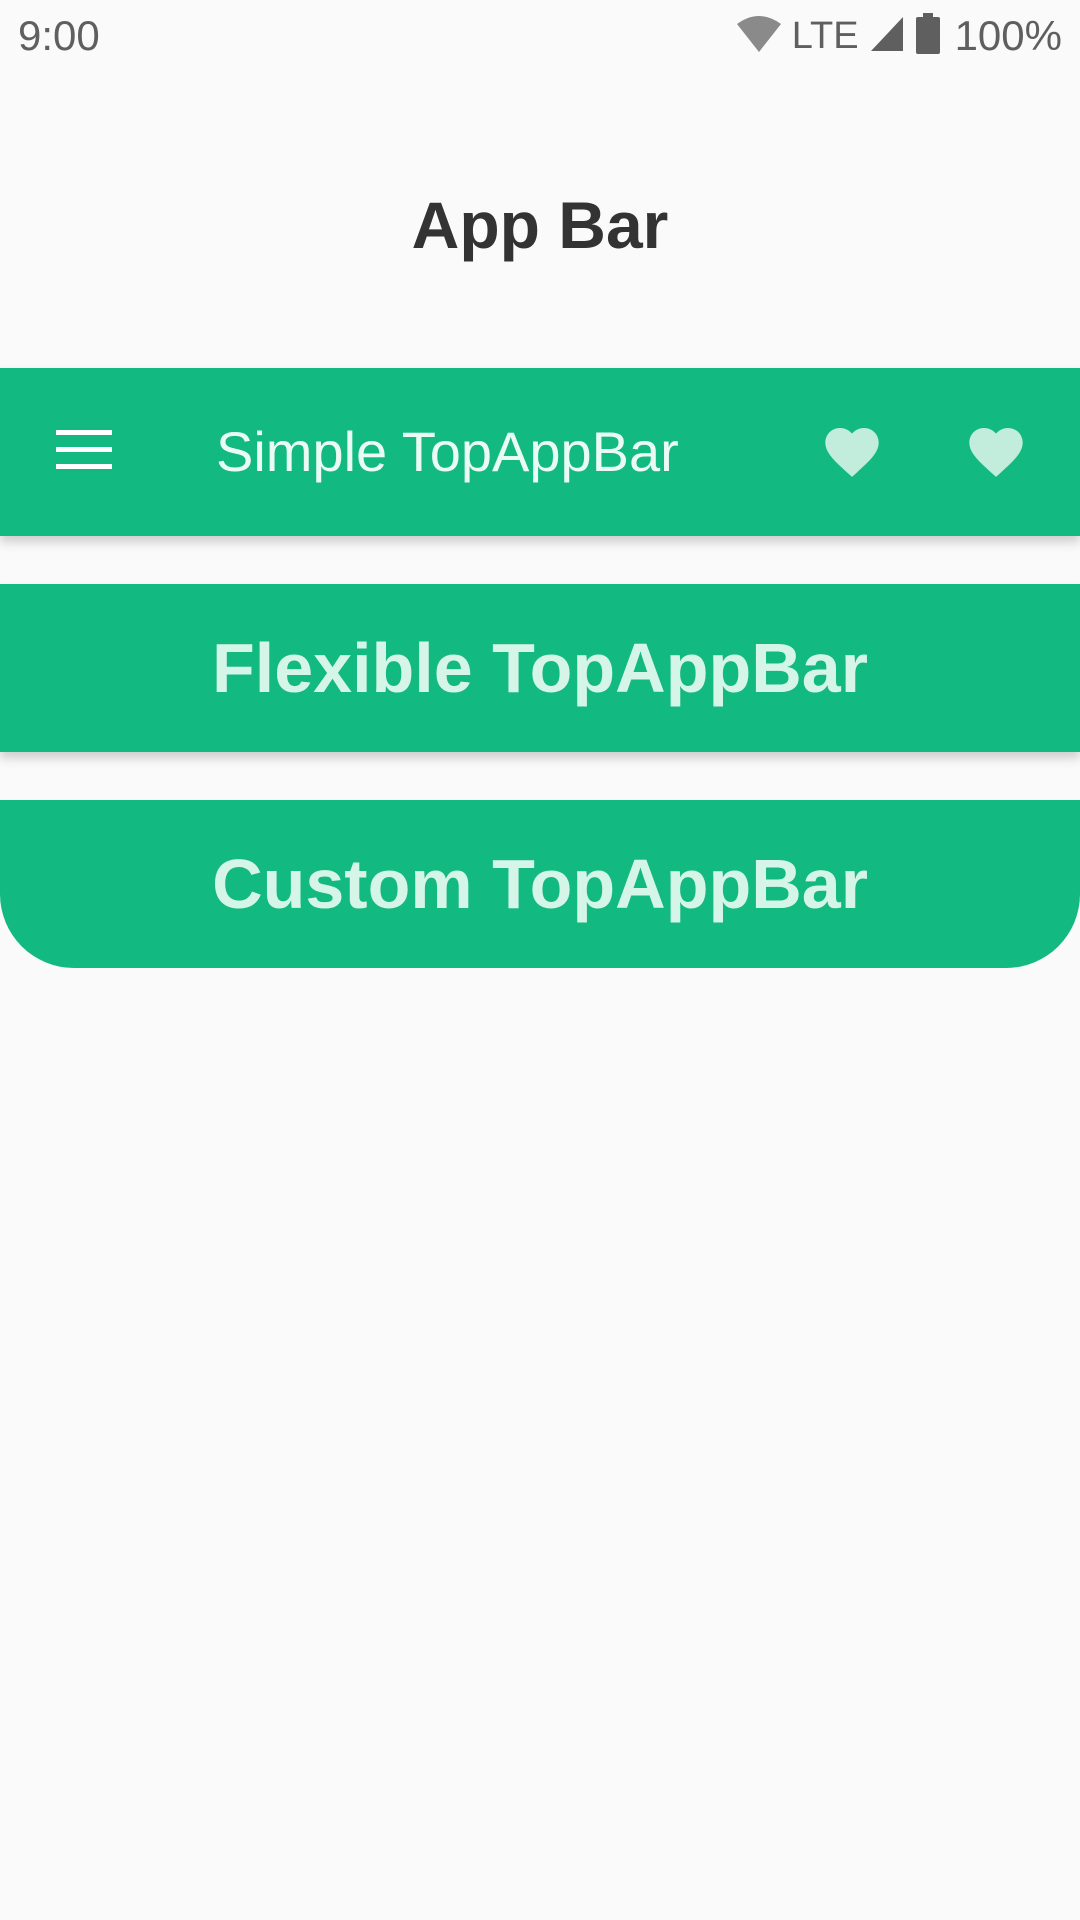 The height and width of the screenshot is (1920, 1080). What do you see at coordinates (84, 450) in the screenshot?
I see `menu-icon` at bounding box center [84, 450].